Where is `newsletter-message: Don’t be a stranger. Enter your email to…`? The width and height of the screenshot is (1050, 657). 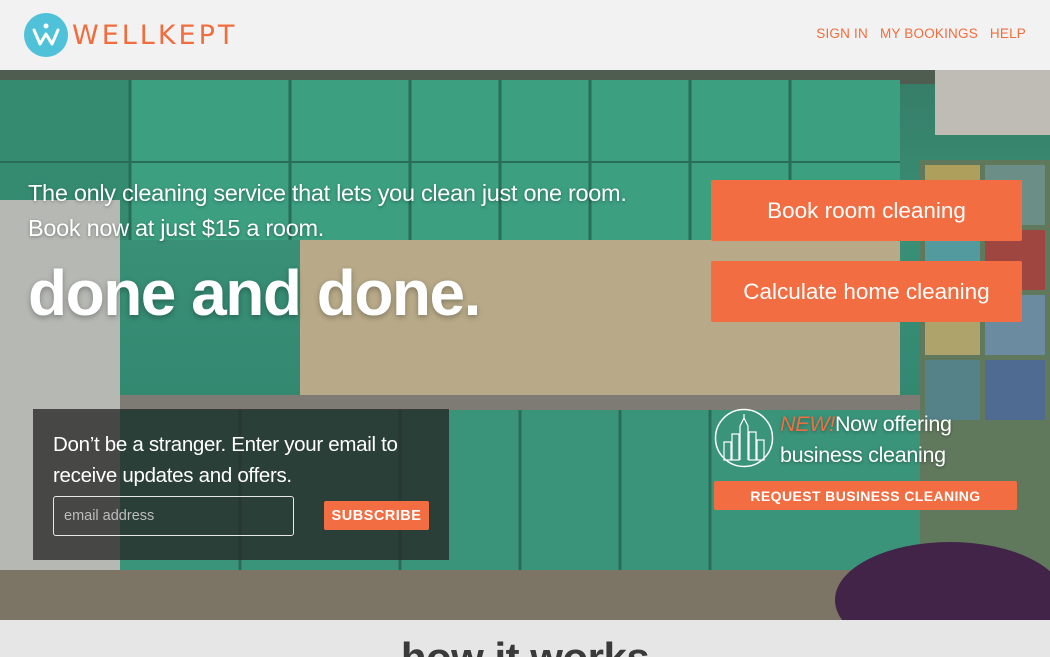 newsletter-message: Don’t be a stranger. Enter your email to… is located at coordinates (225, 460).